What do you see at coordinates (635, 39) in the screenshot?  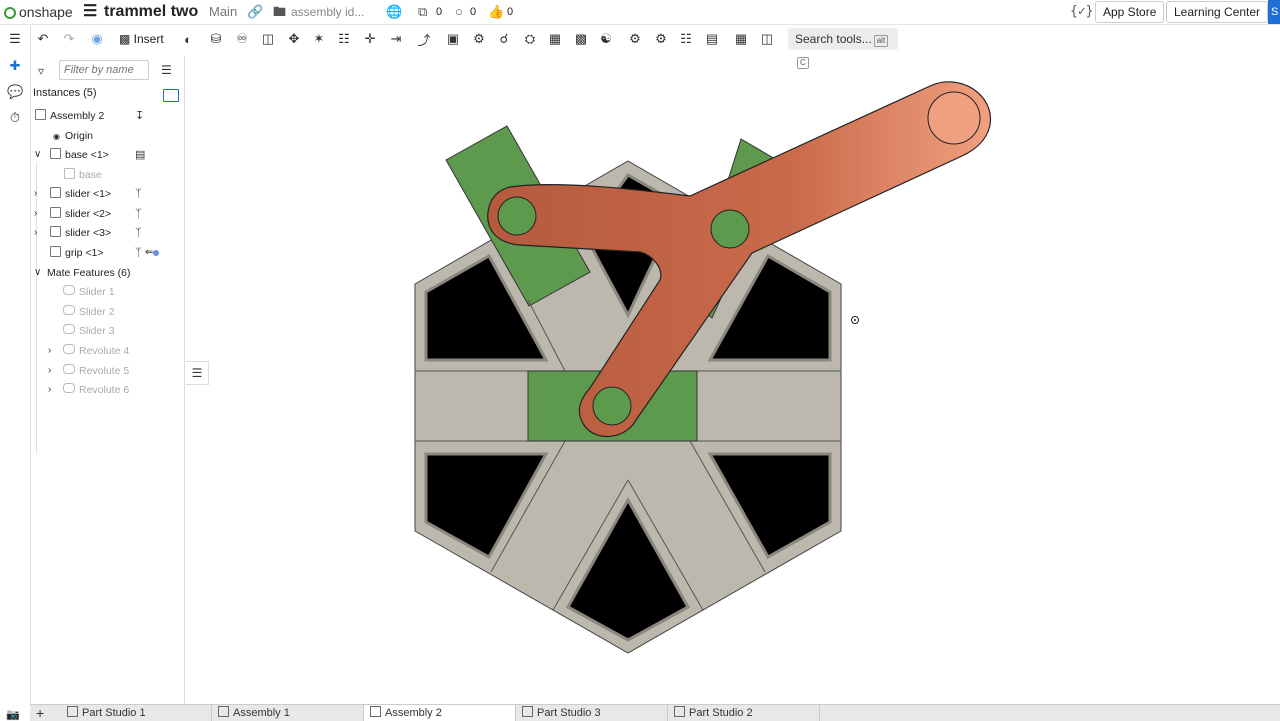 I see `limit-icon: ⚙` at bounding box center [635, 39].